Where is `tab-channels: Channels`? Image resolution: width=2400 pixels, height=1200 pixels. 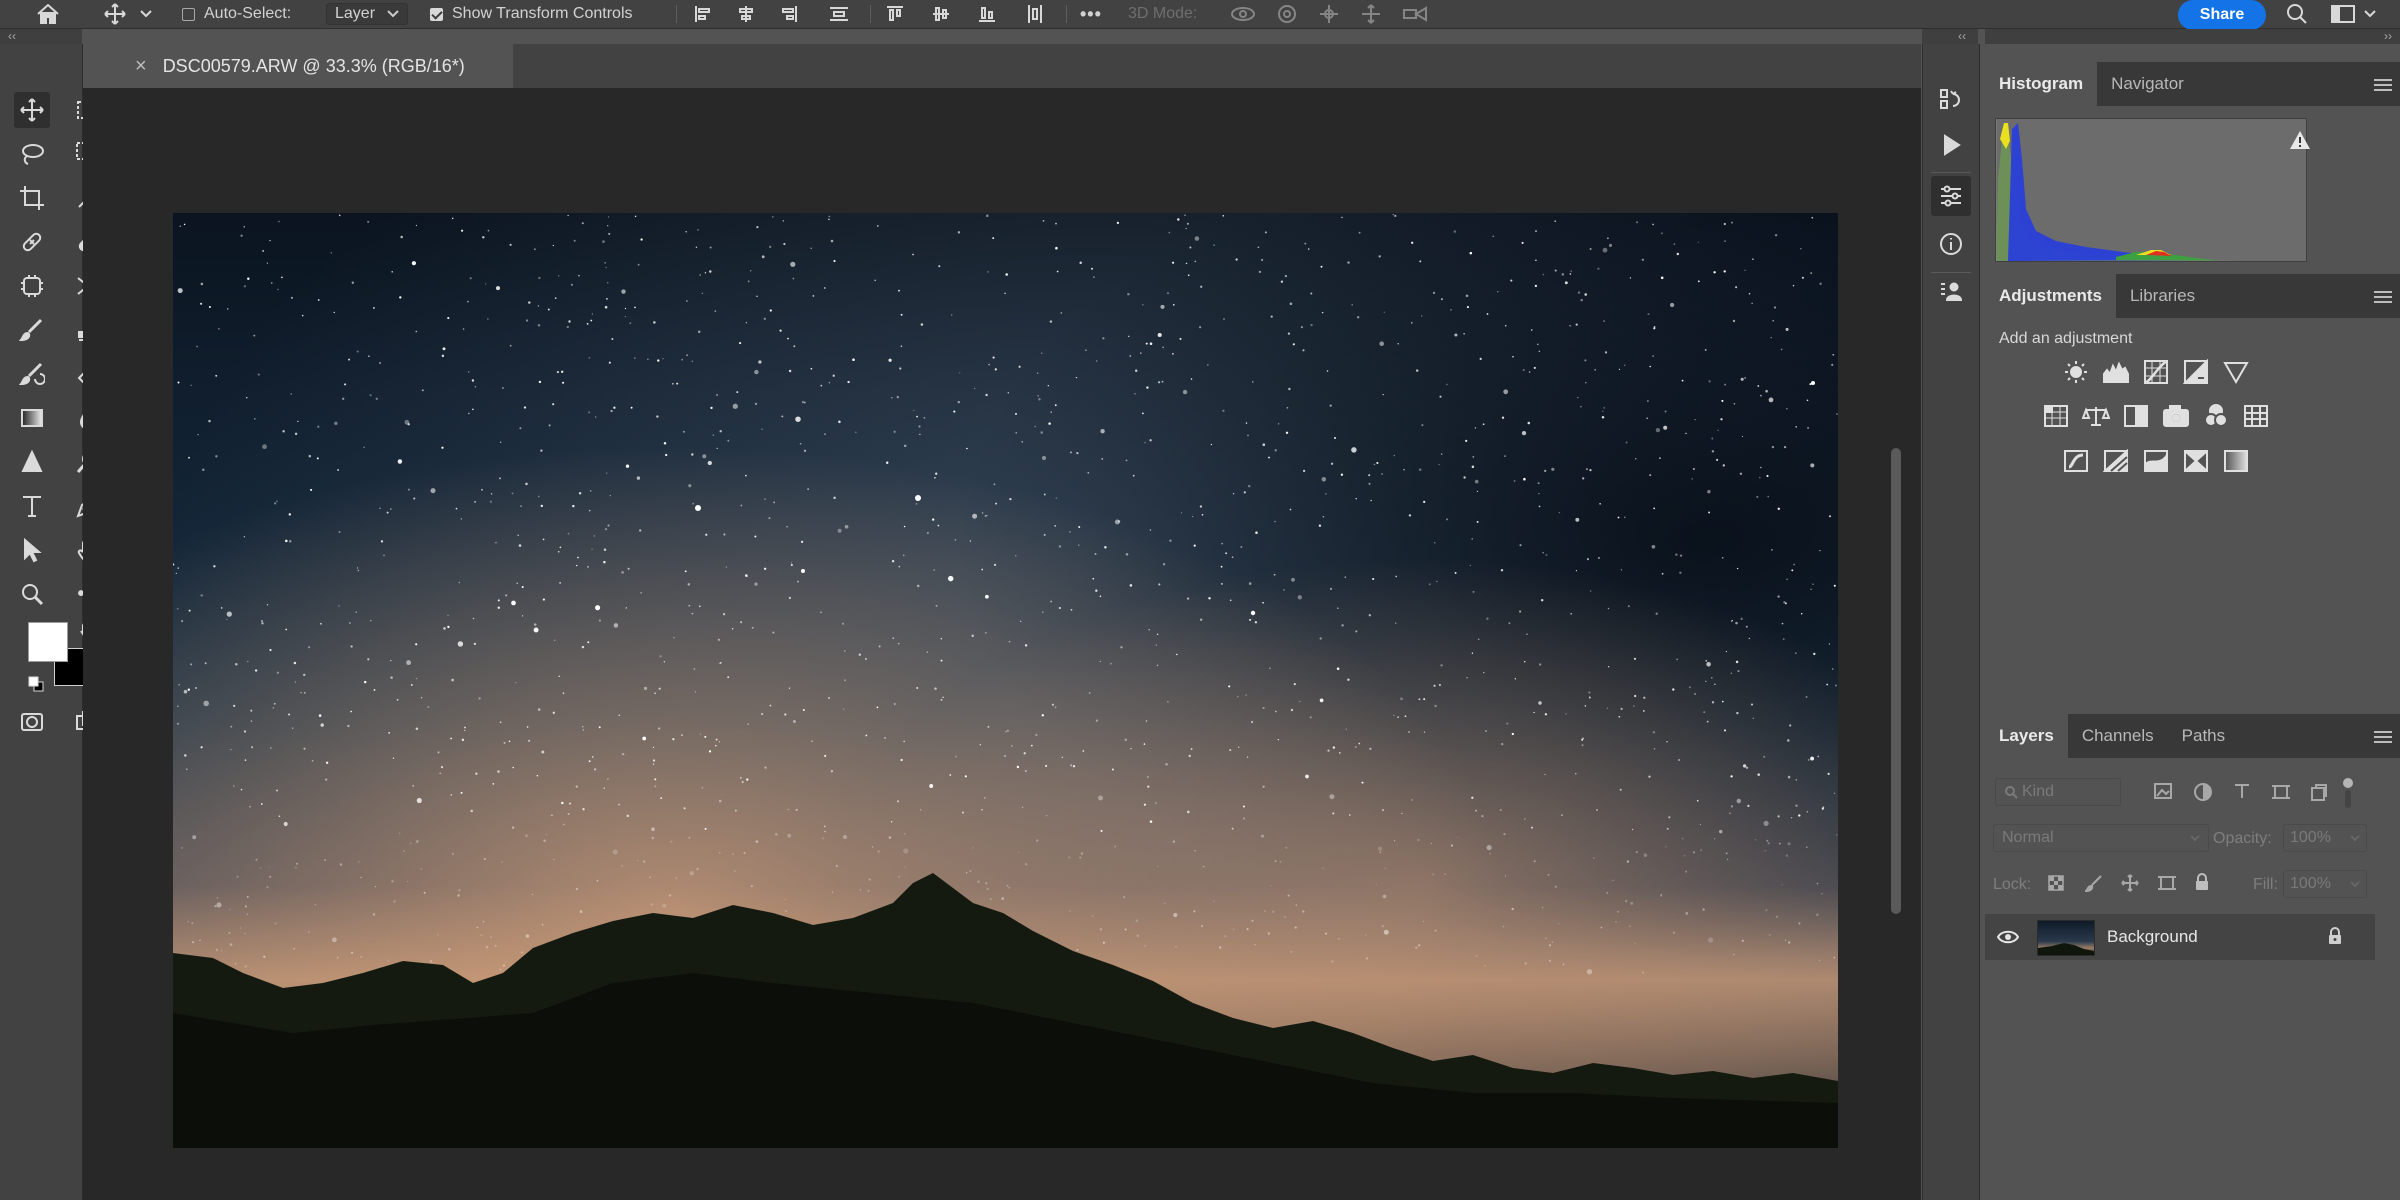
tab-channels: Channels is located at coordinates (2118, 736).